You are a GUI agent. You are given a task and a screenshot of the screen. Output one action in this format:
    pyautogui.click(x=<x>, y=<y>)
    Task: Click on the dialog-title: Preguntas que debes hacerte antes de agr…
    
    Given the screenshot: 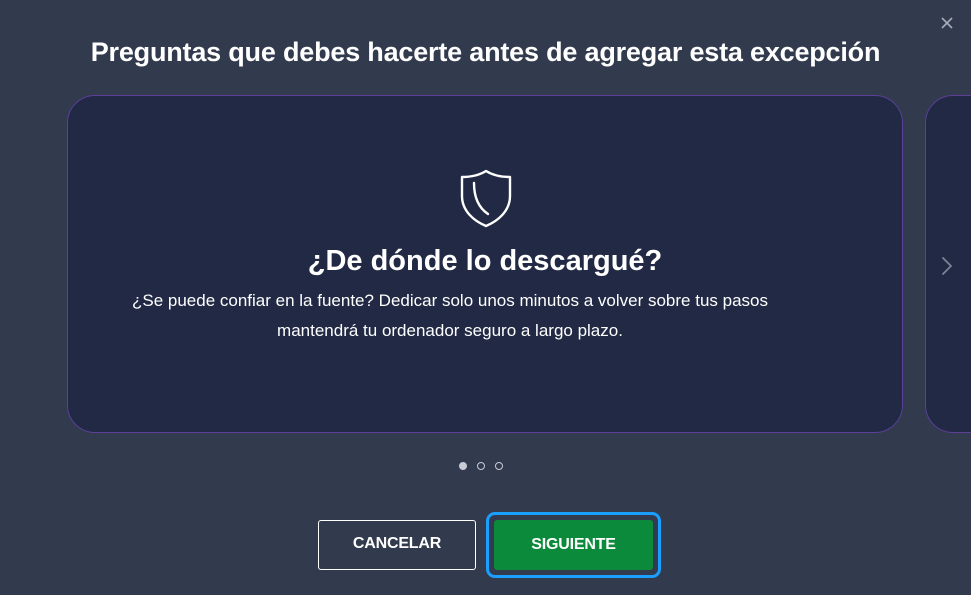 What is the action you would take?
    pyautogui.click(x=485, y=52)
    